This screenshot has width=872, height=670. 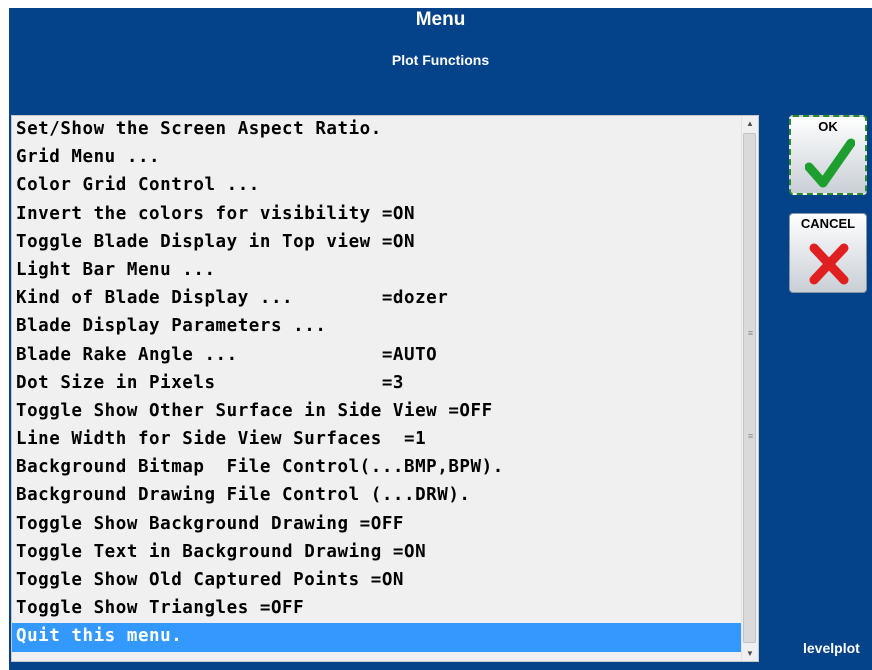 I want to click on scroll-down-arrow-icon: ▼, so click(x=750, y=653).